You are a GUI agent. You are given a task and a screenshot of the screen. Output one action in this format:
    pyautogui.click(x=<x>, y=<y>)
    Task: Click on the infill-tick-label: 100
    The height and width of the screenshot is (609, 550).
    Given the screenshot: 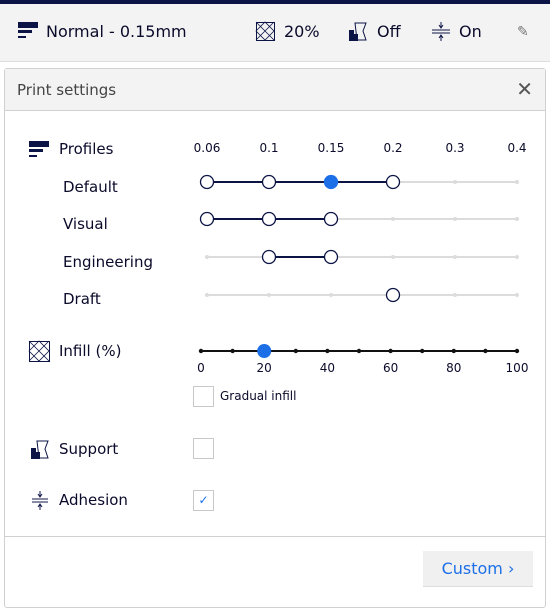 What is the action you would take?
    pyautogui.click(x=517, y=368)
    